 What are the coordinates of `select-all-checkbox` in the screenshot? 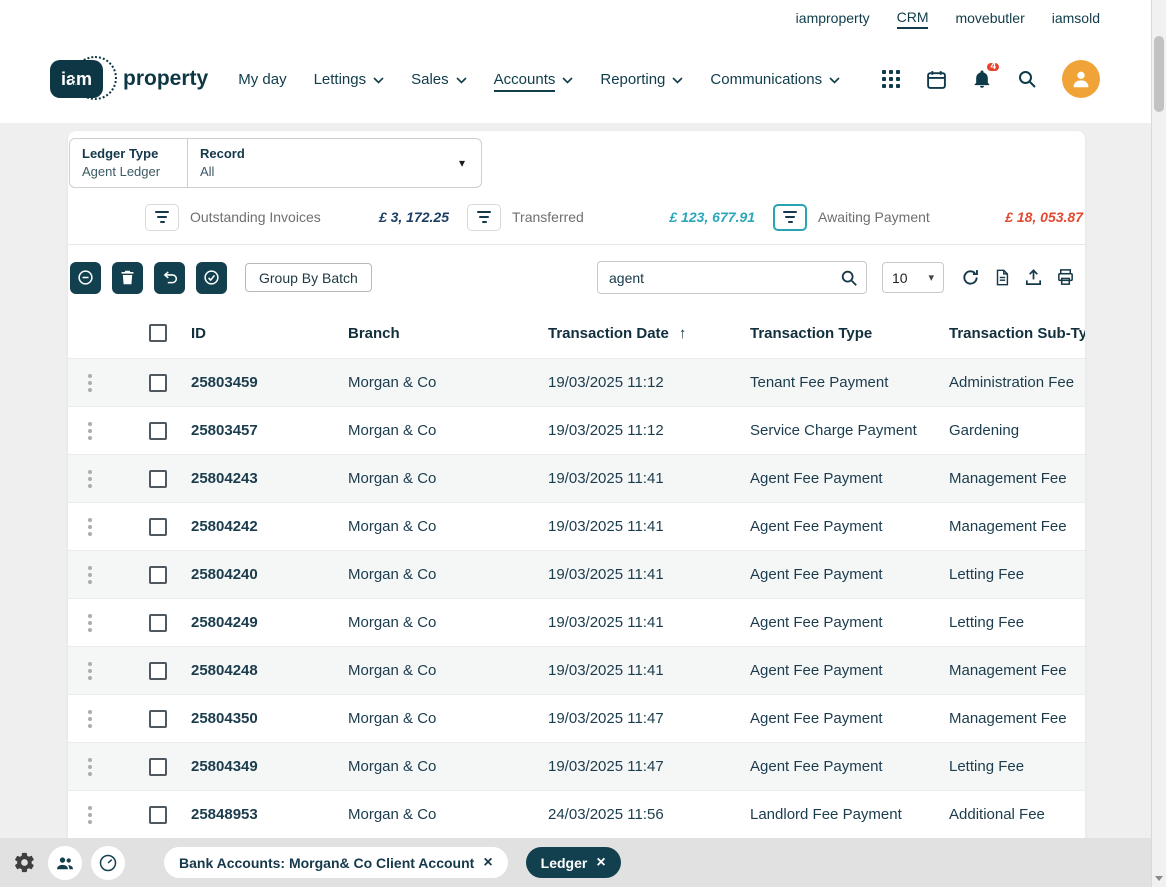 It's located at (158, 333).